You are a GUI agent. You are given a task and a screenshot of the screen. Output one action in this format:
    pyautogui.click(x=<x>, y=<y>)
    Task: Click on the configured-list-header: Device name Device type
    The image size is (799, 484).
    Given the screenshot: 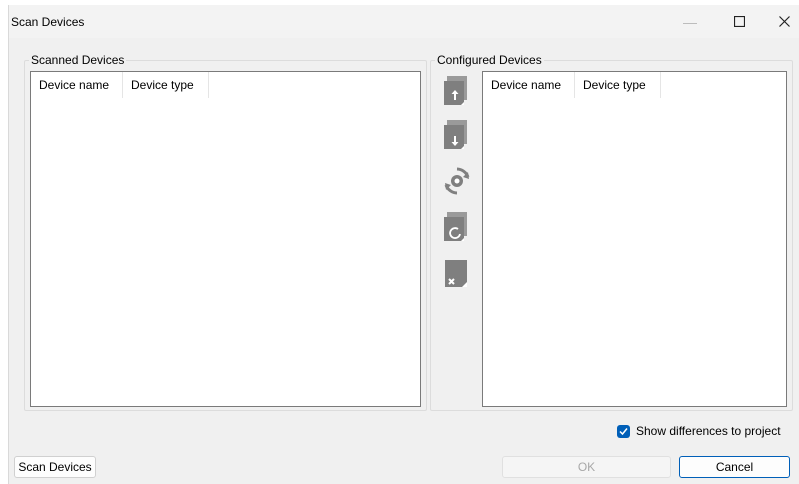 What is the action you would take?
    pyautogui.click(x=572, y=85)
    